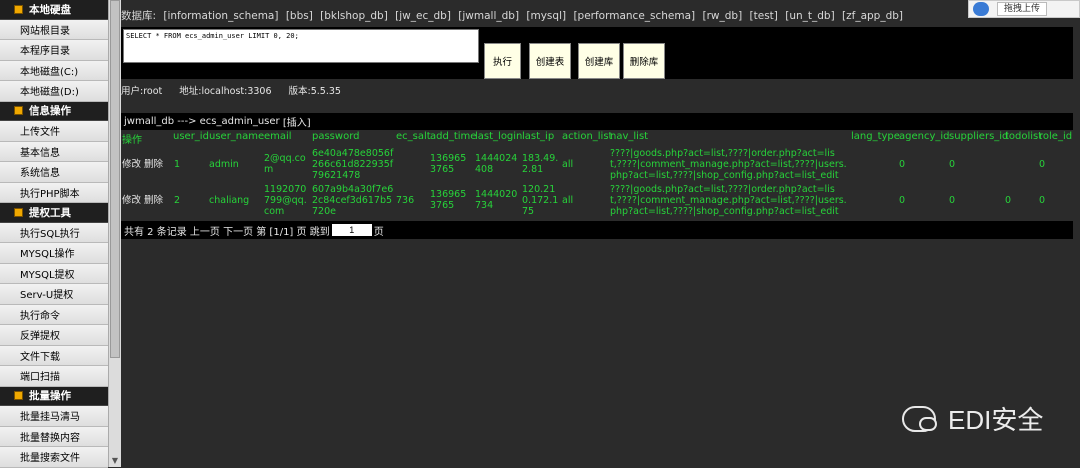 This screenshot has width=1080, height=468. I want to click on sidebar-item-program-dir: 本程序目录, so click(54, 50).